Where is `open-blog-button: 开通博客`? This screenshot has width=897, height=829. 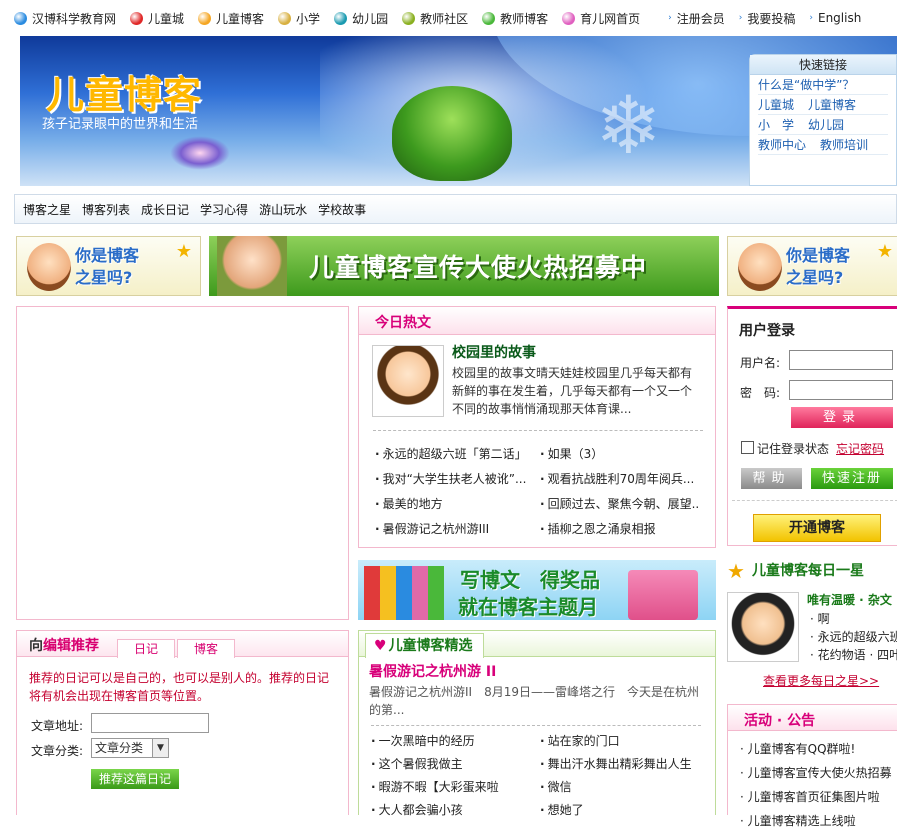
open-blog-button: 开通博客 is located at coordinates (817, 528).